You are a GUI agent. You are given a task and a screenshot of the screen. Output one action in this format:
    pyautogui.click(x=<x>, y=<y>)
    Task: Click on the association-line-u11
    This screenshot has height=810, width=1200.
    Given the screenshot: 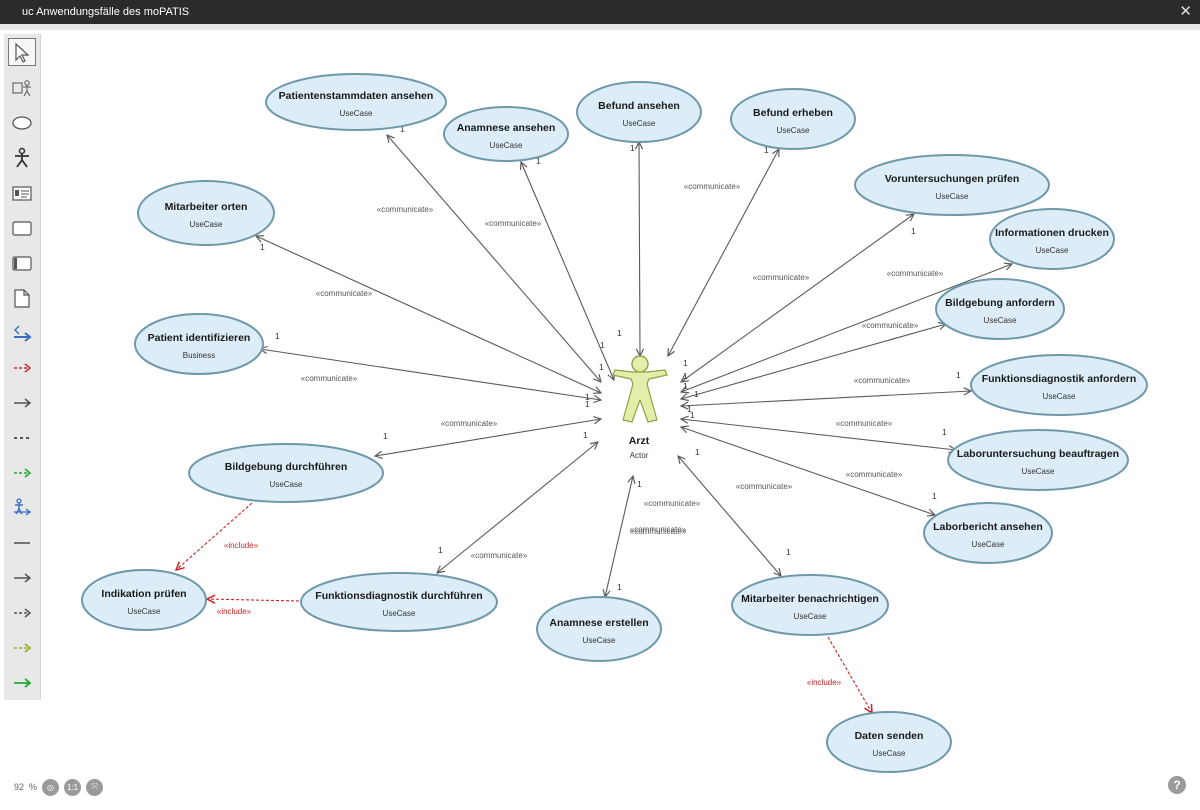 What is the action you would take?
    pyautogui.click(x=818, y=434)
    